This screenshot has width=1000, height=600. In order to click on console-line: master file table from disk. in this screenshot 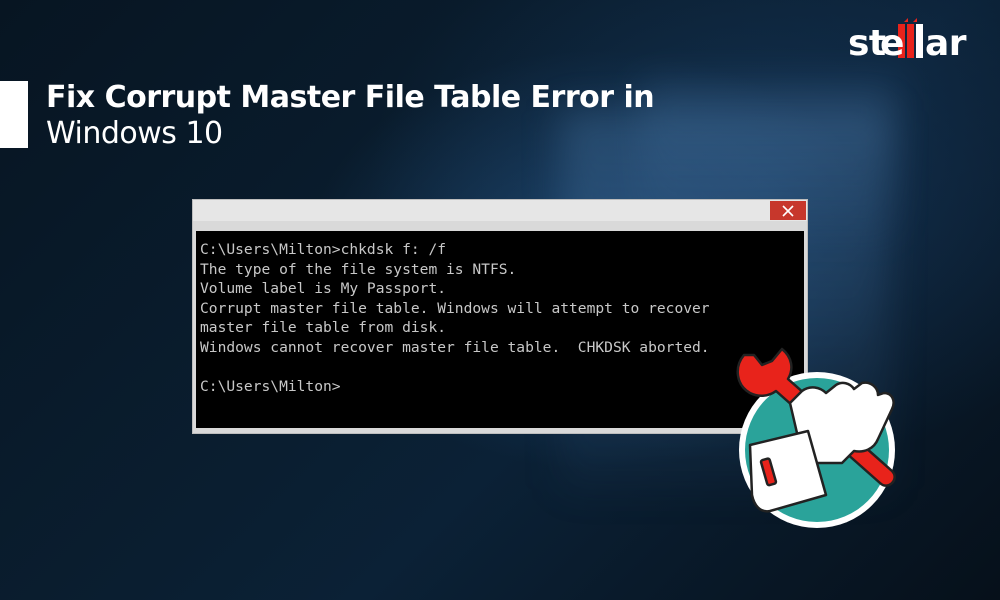, I will do `click(323, 328)`.